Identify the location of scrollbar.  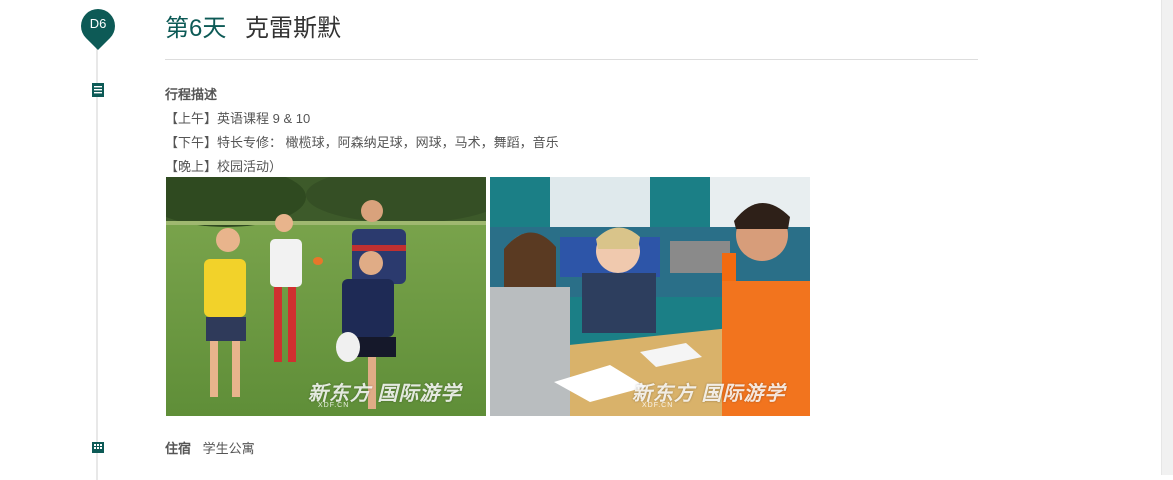
(1167, 237).